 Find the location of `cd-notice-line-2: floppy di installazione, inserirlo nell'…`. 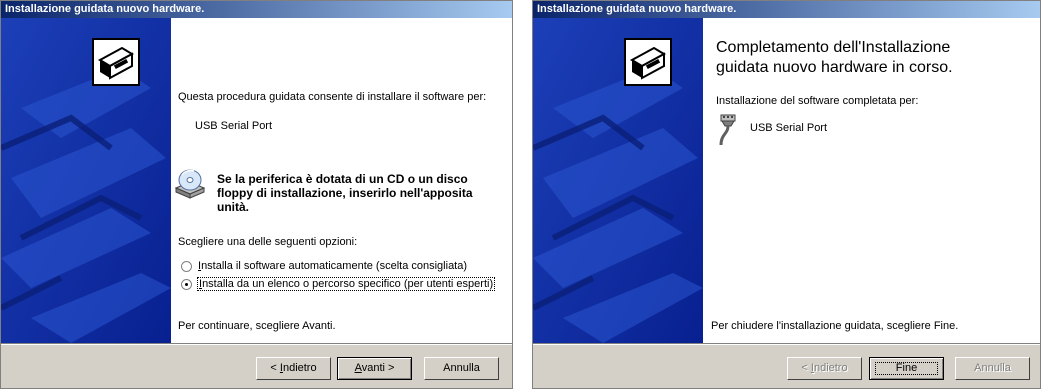

cd-notice-line-2: floppy di installazione, inserirlo nell'… is located at coordinates (345, 193).